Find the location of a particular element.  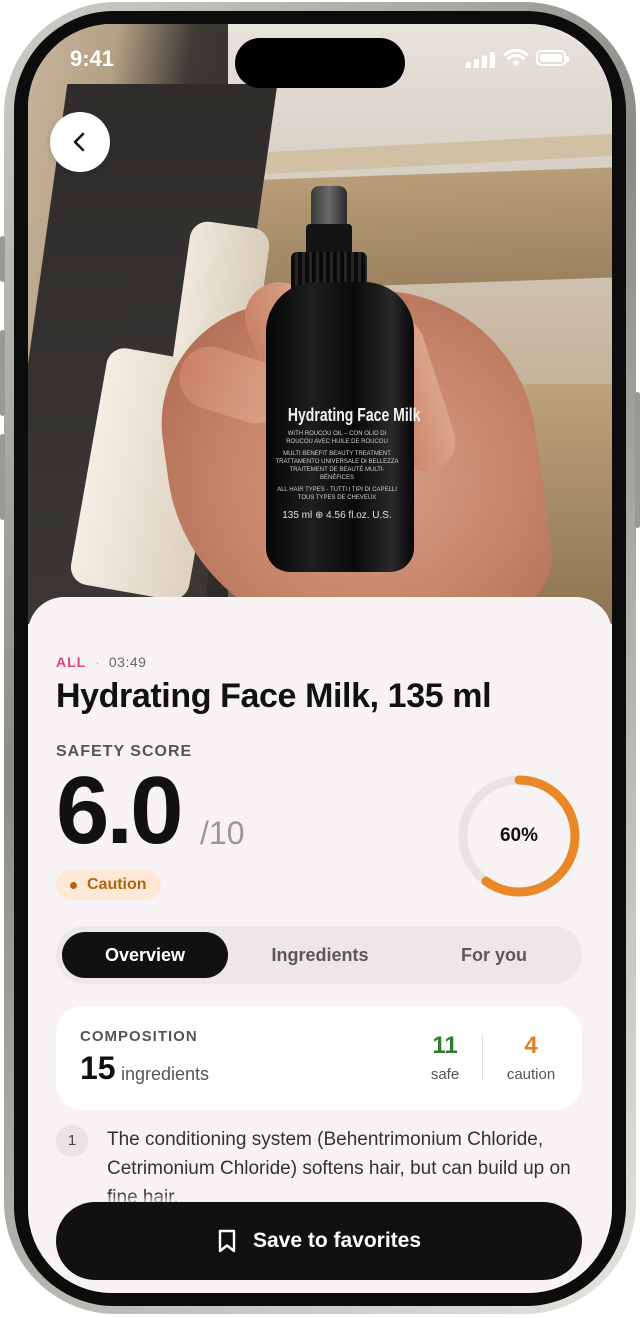

safe-count: 11 is located at coordinates (445, 1045).